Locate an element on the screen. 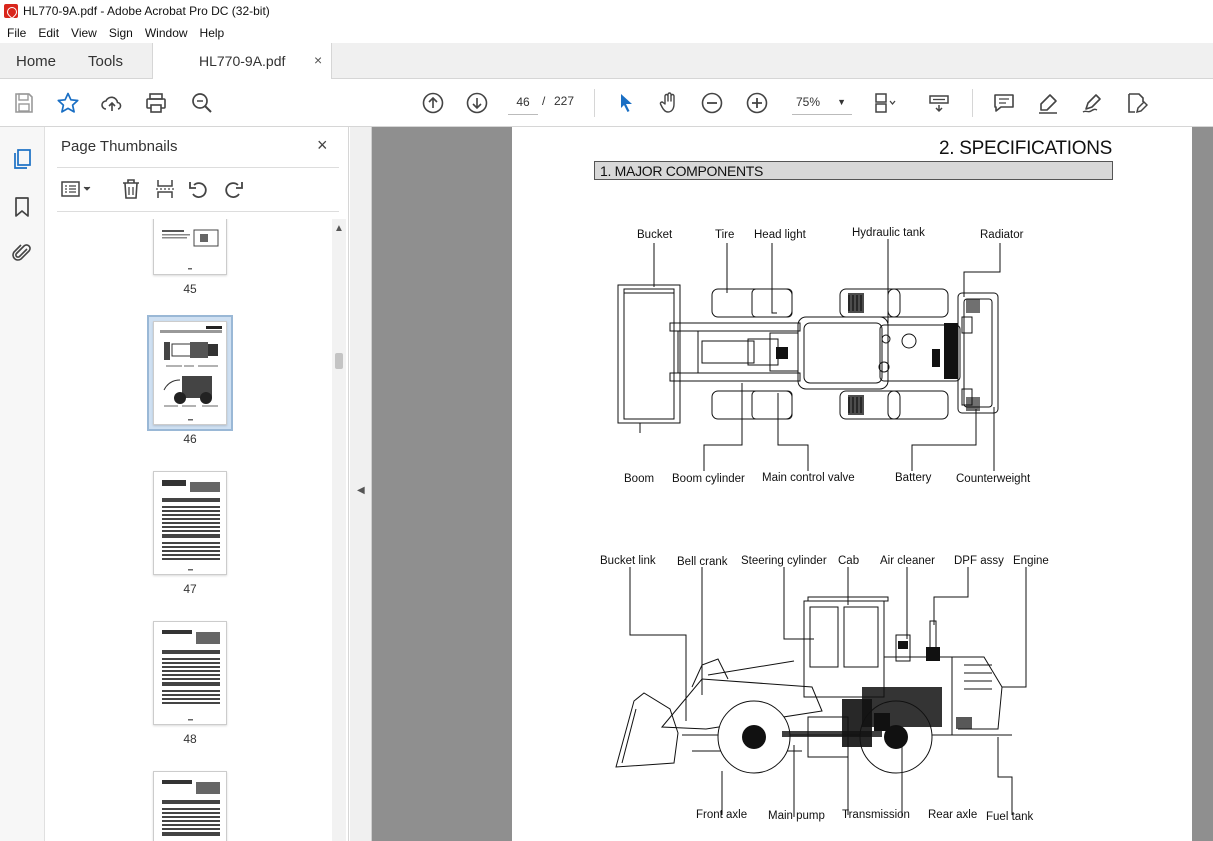 The width and height of the screenshot is (1213, 841). label-battery: Battery is located at coordinates (913, 478).